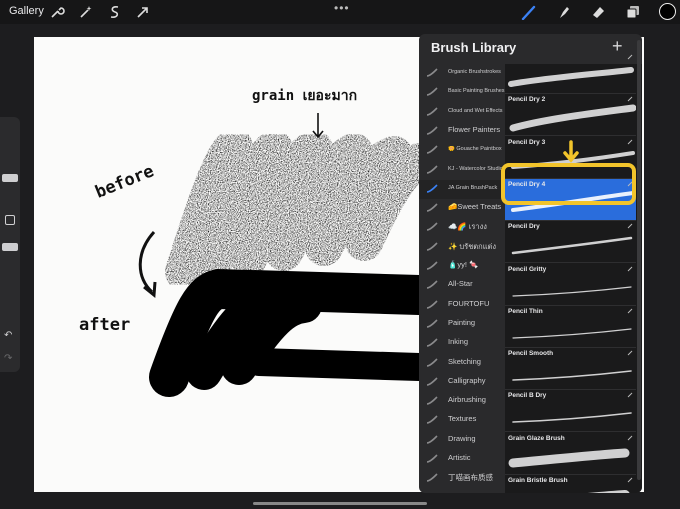 This screenshot has height=509, width=680. Describe the element at coordinates (474, 47) in the screenshot. I see `brush-library-title: Brush Library` at that location.